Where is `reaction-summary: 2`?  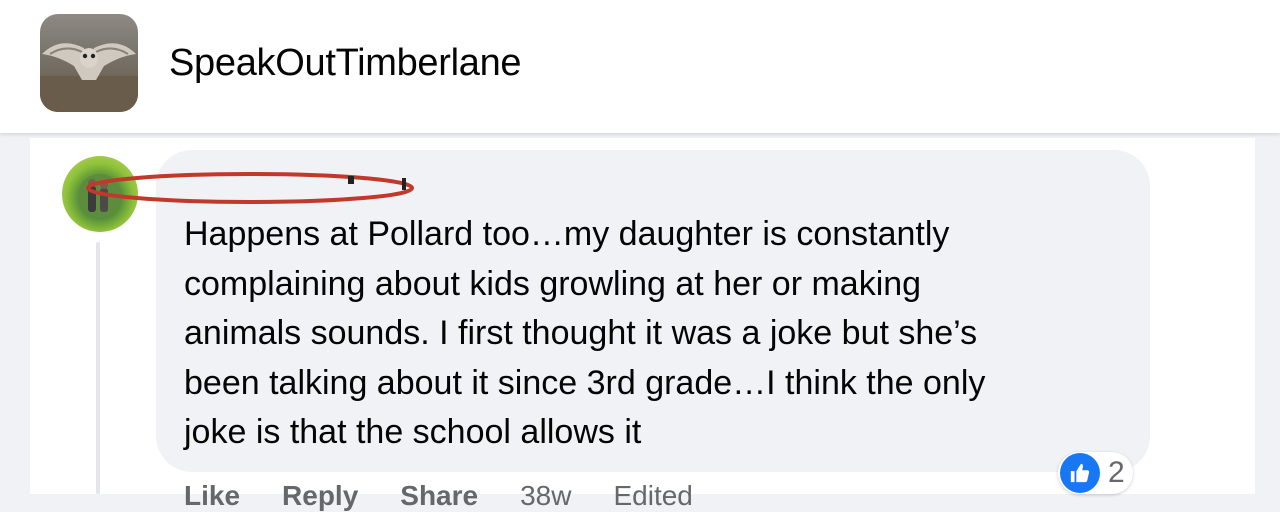
reaction-summary: 2 is located at coordinates (1095, 473).